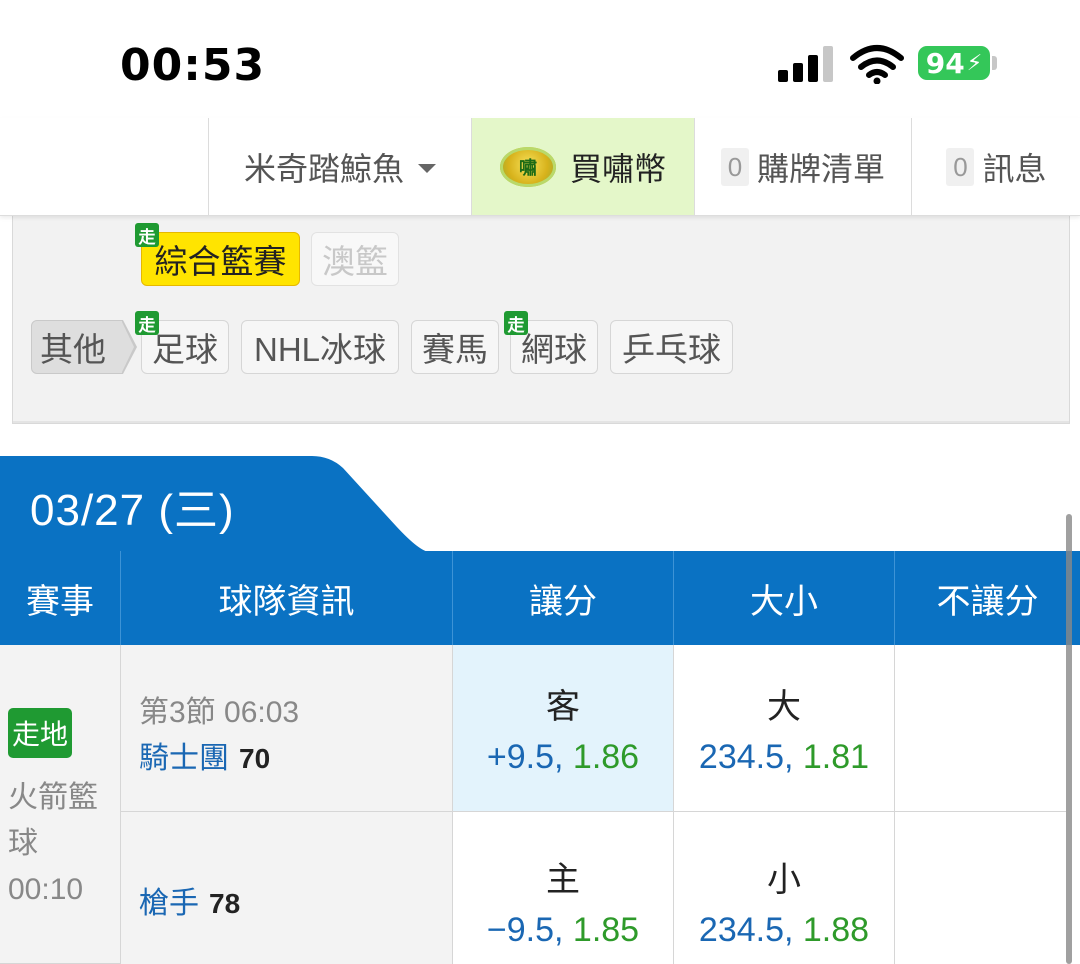 This screenshot has height=964, width=1080. I want to click on header-moneyline: 不讓分, so click(987, 598).